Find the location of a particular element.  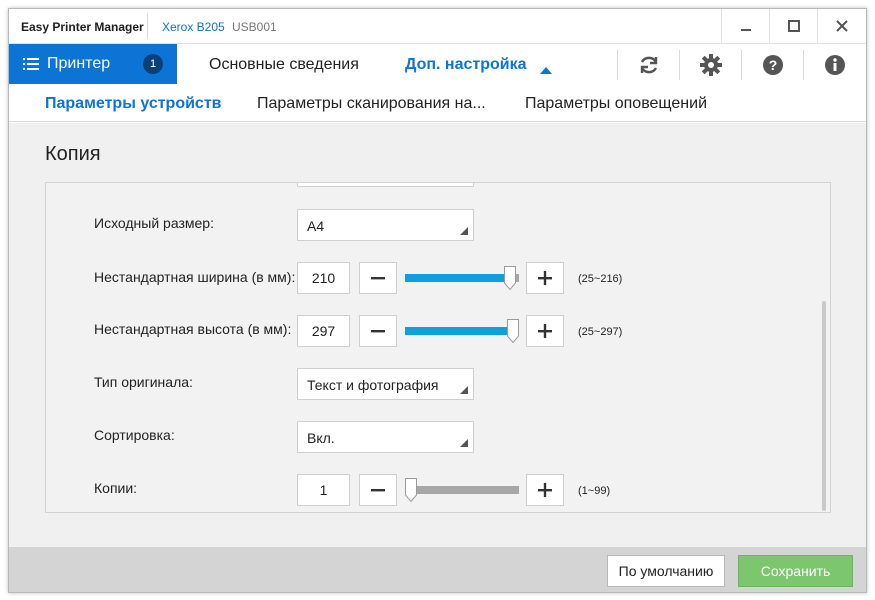

tab-advanced-settings: Доп. настройка is located at coordinates (466, 65).